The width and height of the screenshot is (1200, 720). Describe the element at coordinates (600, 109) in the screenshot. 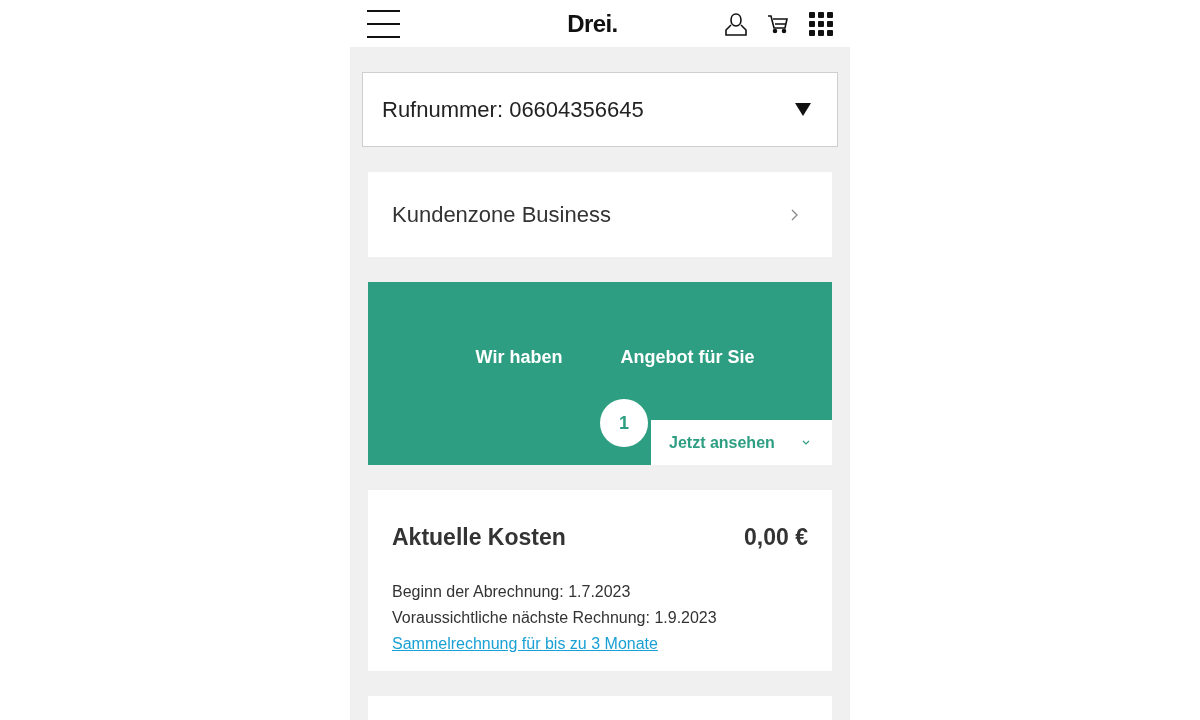

I see `number-dropdown: Rufnummer: 06604356645` at that location.